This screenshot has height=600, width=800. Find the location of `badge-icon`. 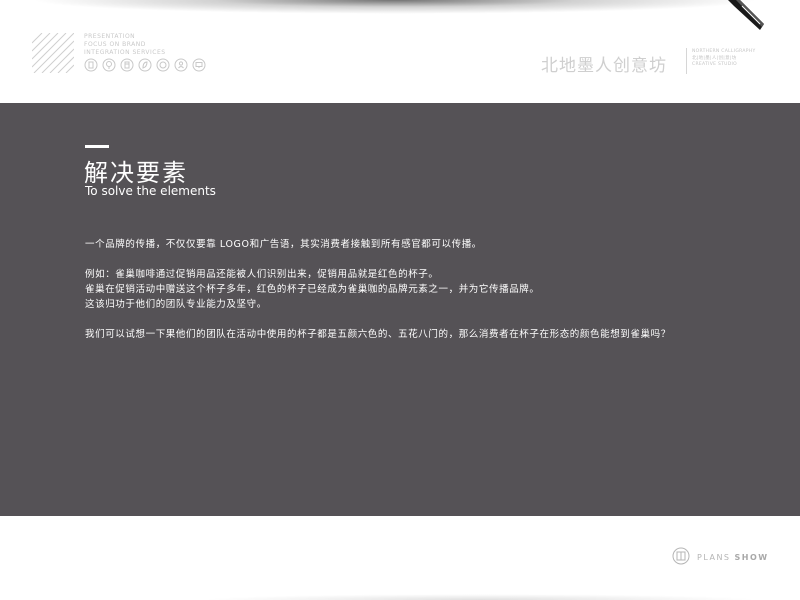

badge-icon is located at coordinates (91, 65).